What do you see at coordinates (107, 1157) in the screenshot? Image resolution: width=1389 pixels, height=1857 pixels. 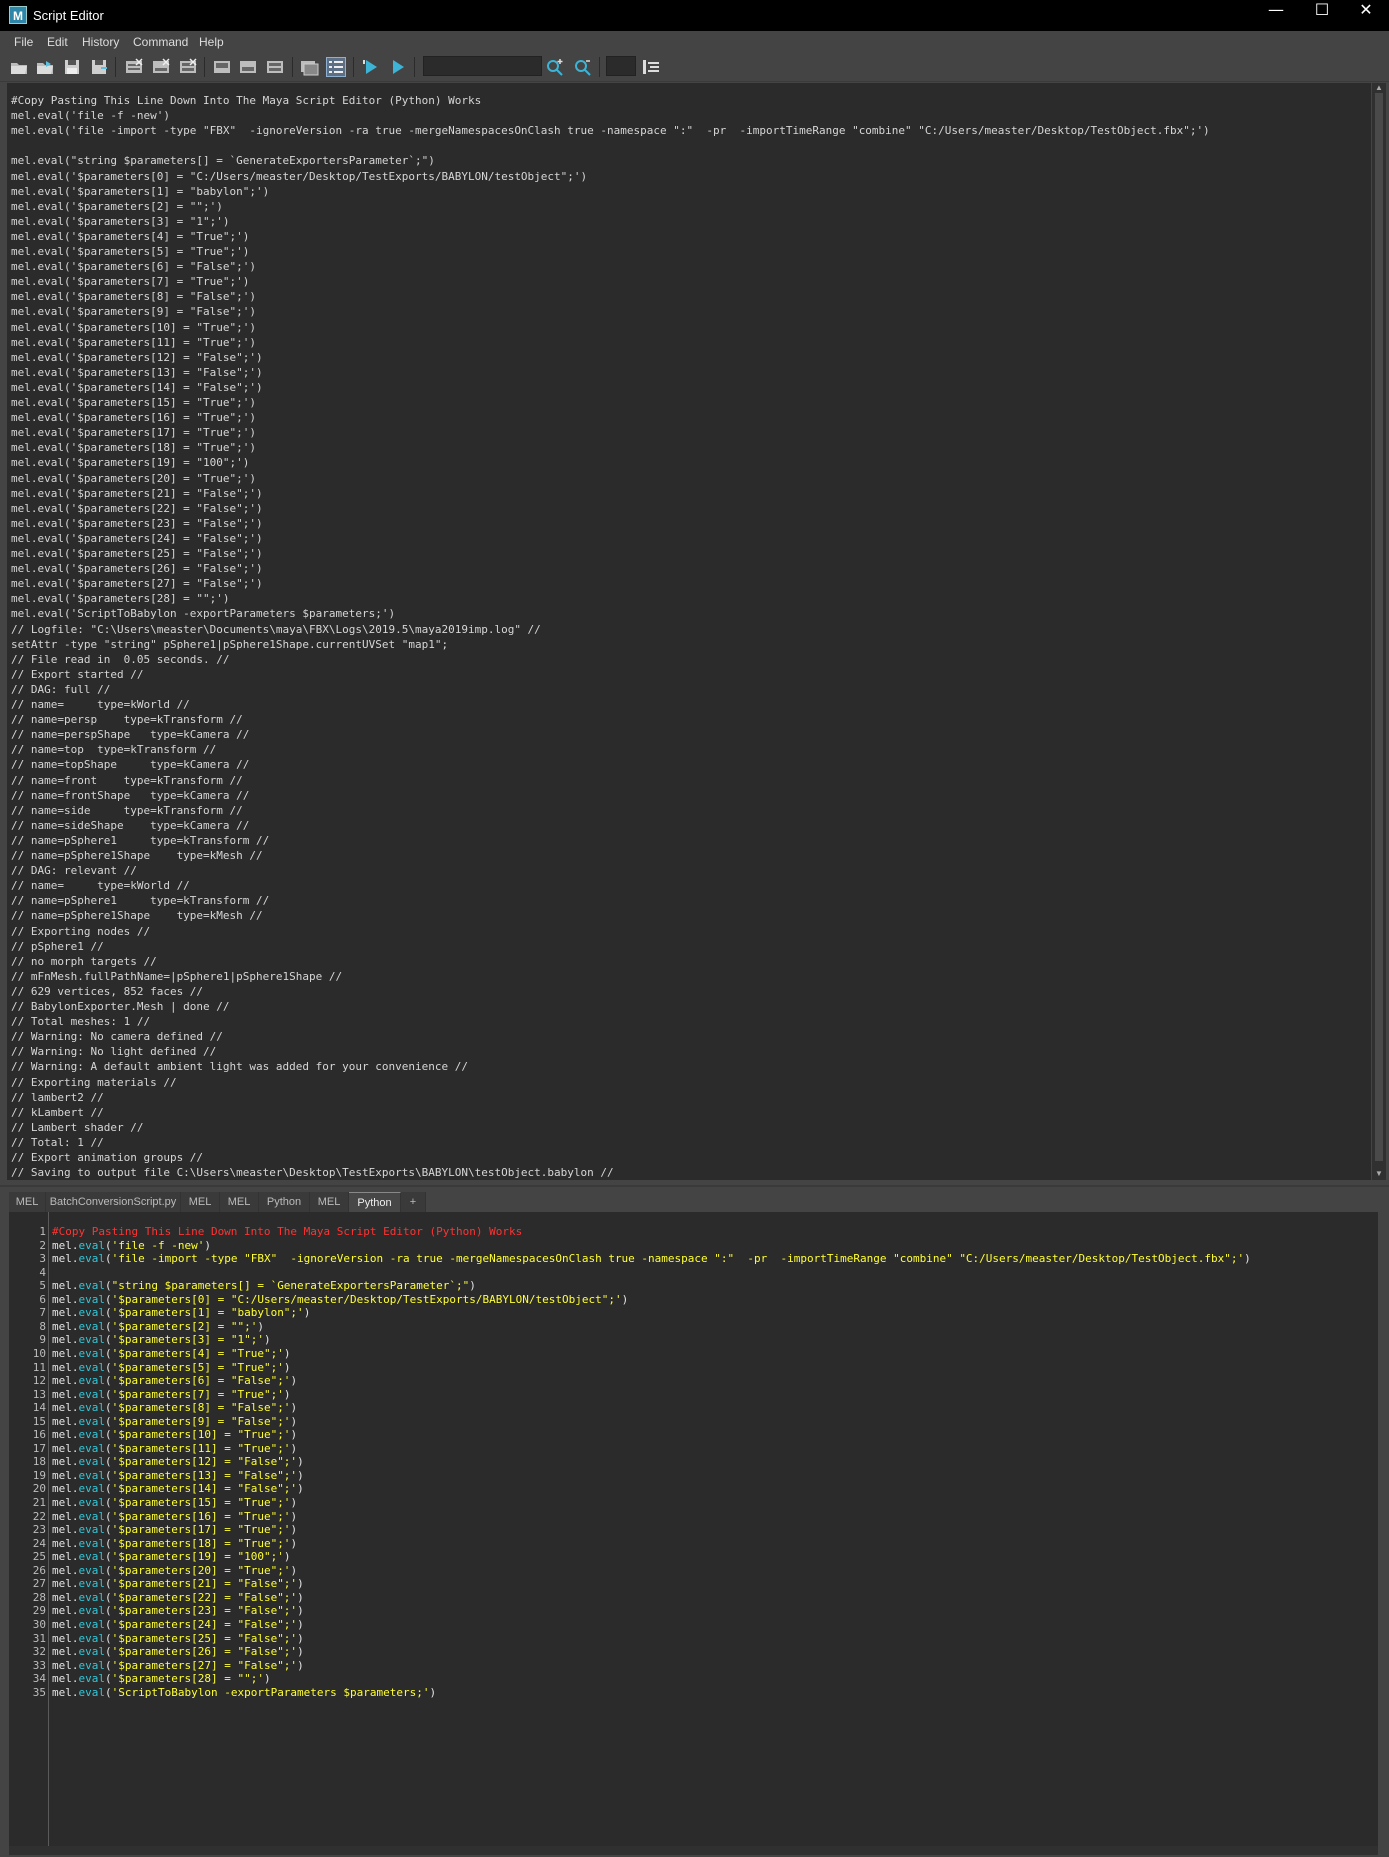 I see `history-line: // Export animation groups //` at bounding box center [107, 1157].